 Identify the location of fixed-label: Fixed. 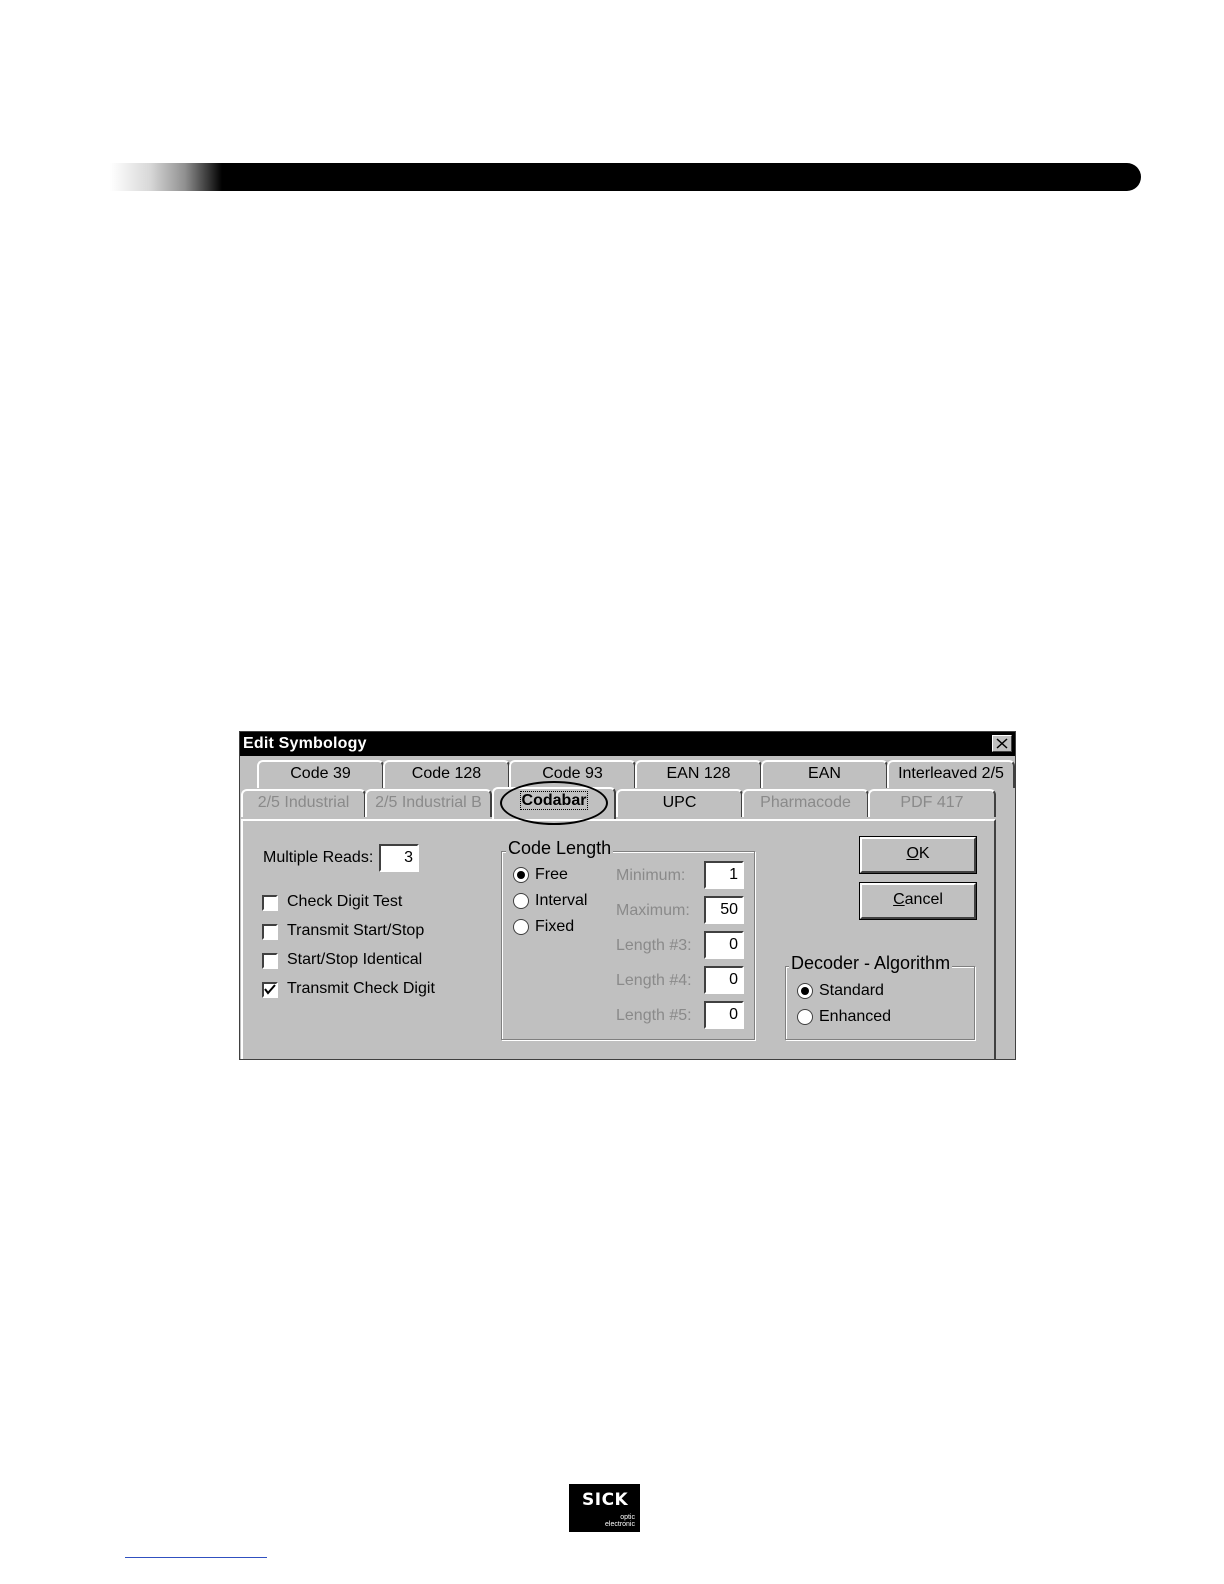
(555, 926).